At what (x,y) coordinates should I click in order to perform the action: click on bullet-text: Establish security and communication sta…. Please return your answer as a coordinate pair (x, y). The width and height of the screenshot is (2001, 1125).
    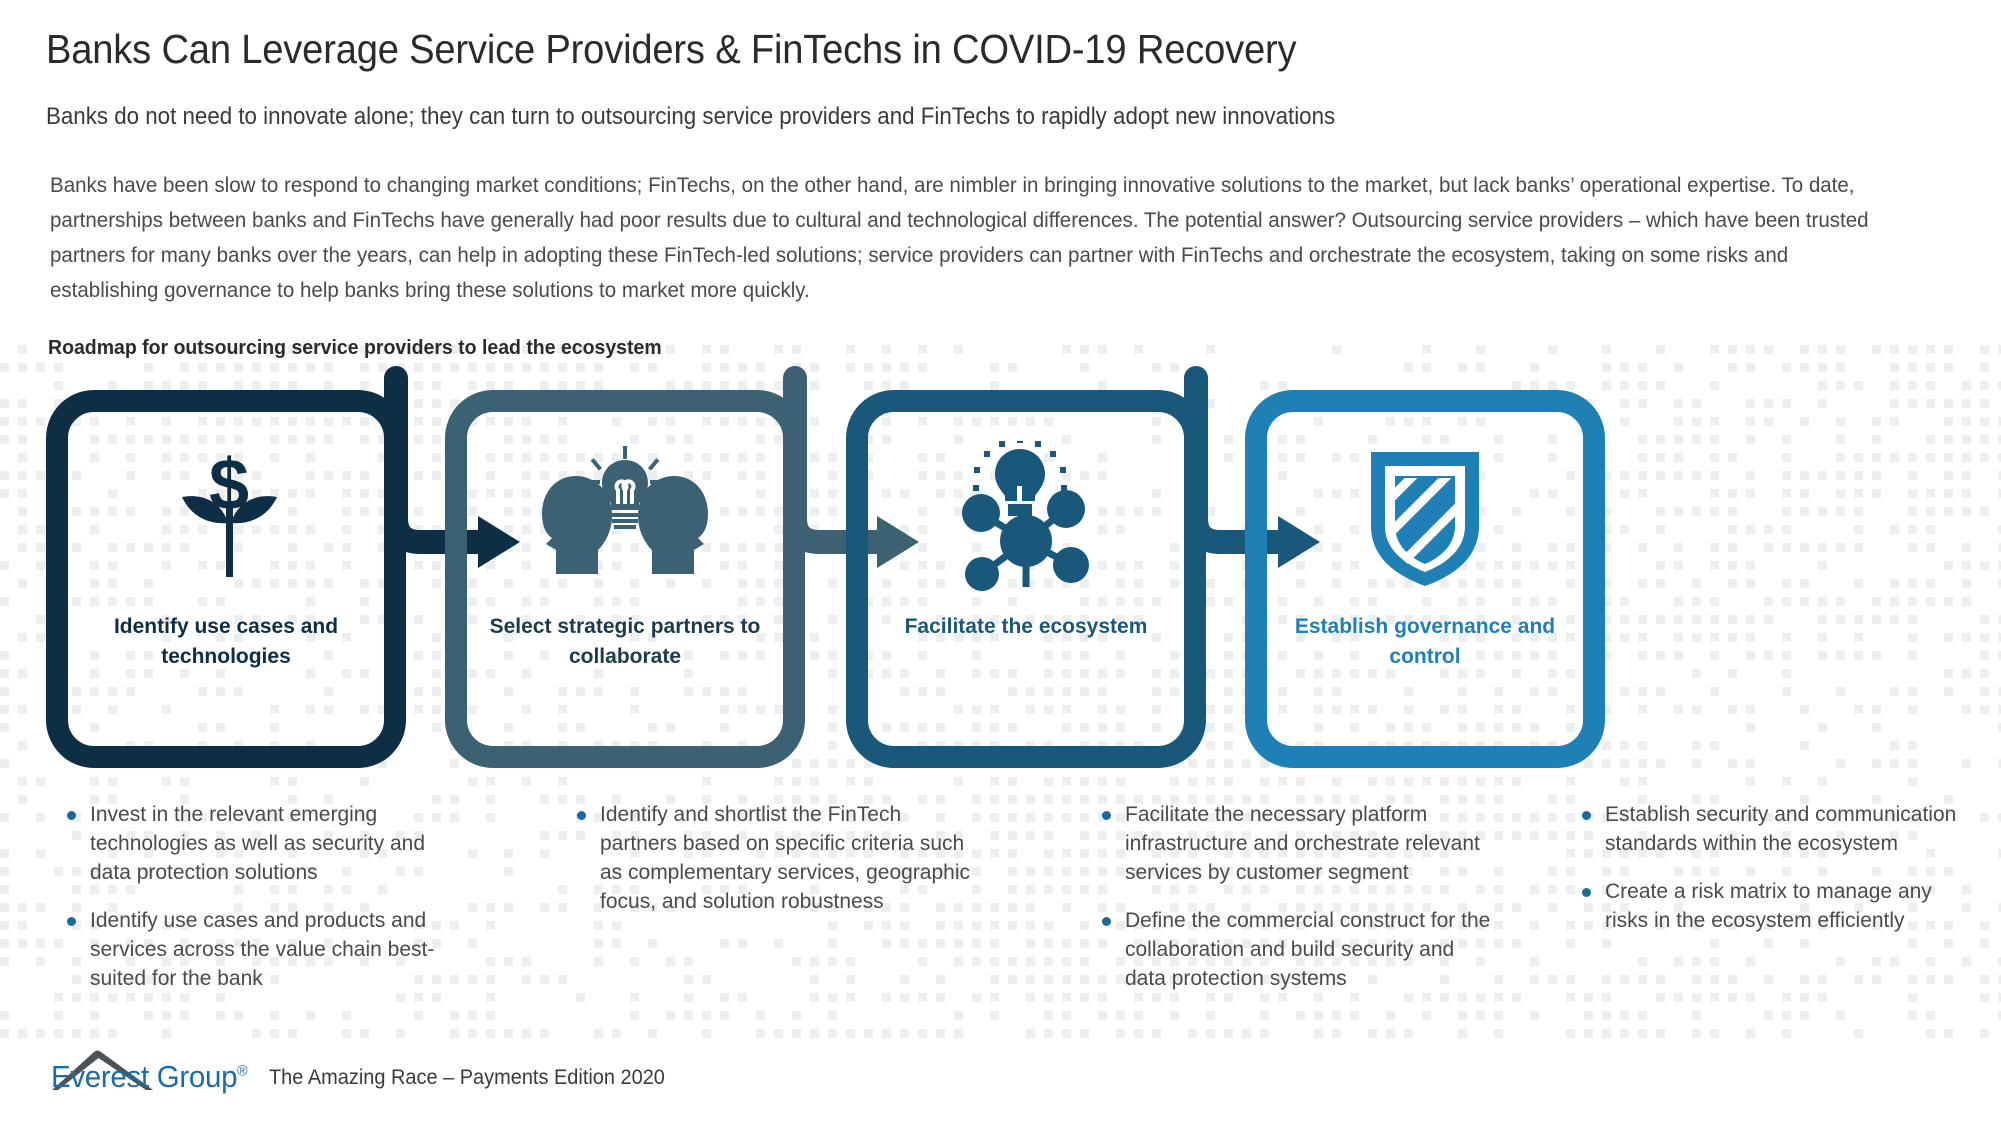
    Looking at the image, I should click on (1781, 829).